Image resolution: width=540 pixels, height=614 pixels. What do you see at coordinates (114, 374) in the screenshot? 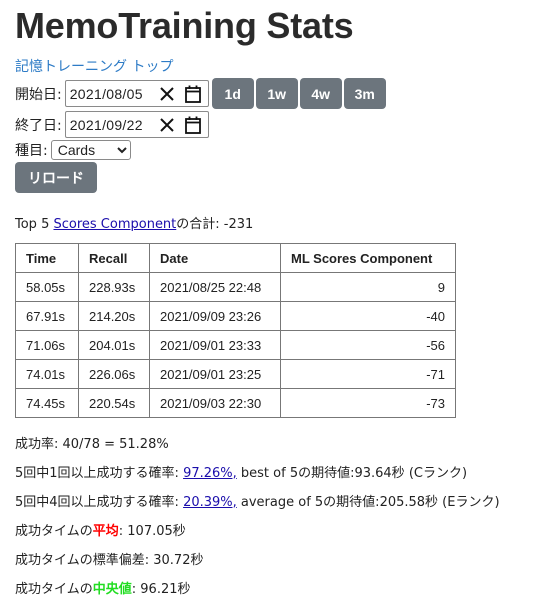
I see `cell-recall: 226.06s` at bounding box center [114, 374].